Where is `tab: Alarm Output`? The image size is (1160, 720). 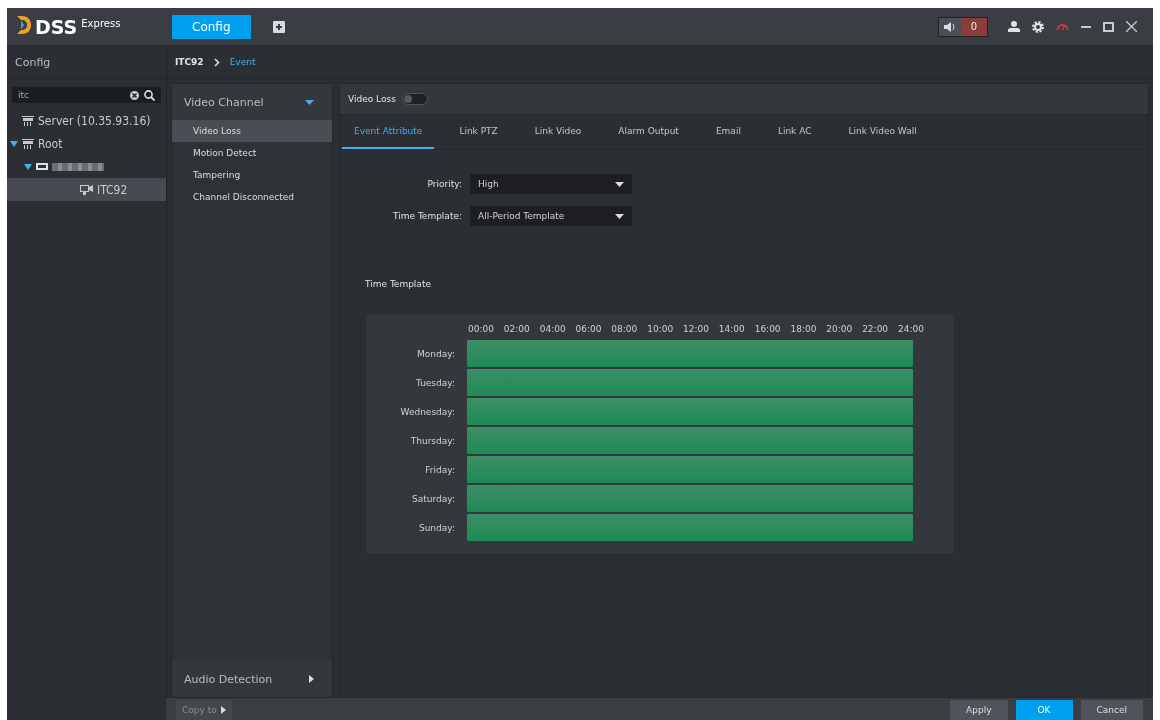
tab: Alarm Output is located at coordinates (648, 132).